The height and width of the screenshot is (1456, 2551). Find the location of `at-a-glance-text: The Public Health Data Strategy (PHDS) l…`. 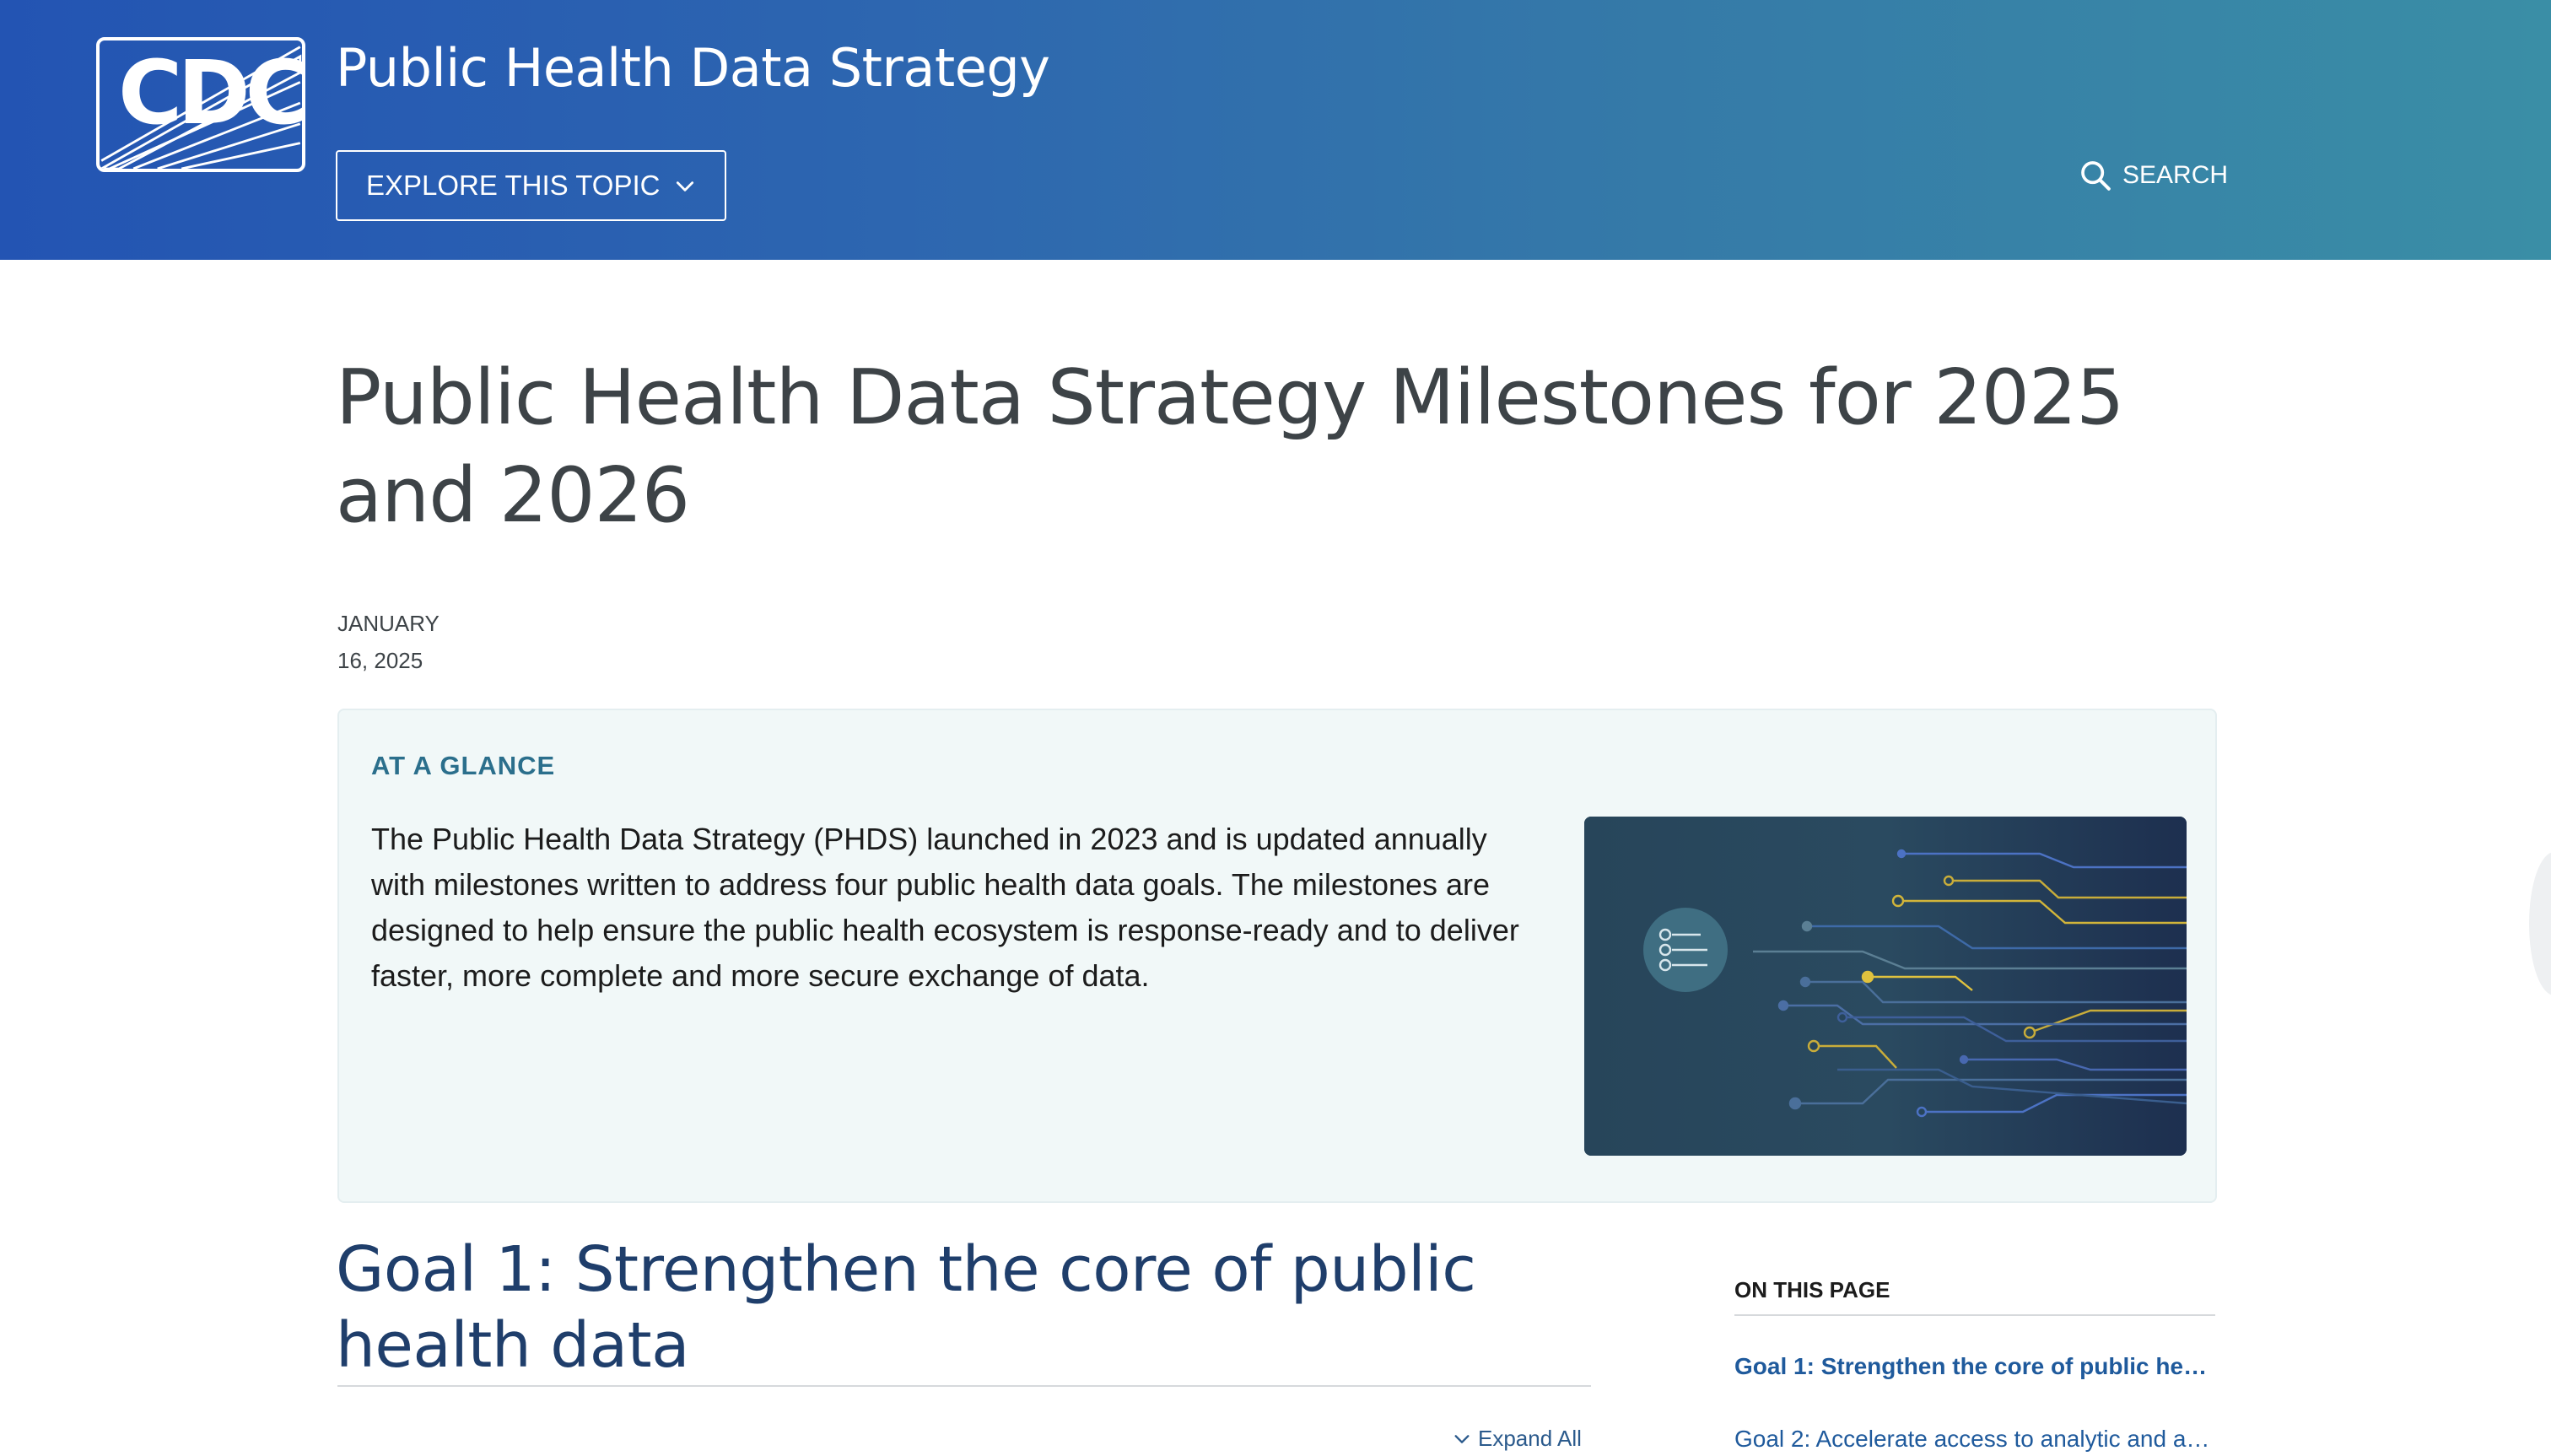

at-a-glance-text: The Public Health Data Strategy (PHDS) l… is located at coordinates (945, 907).